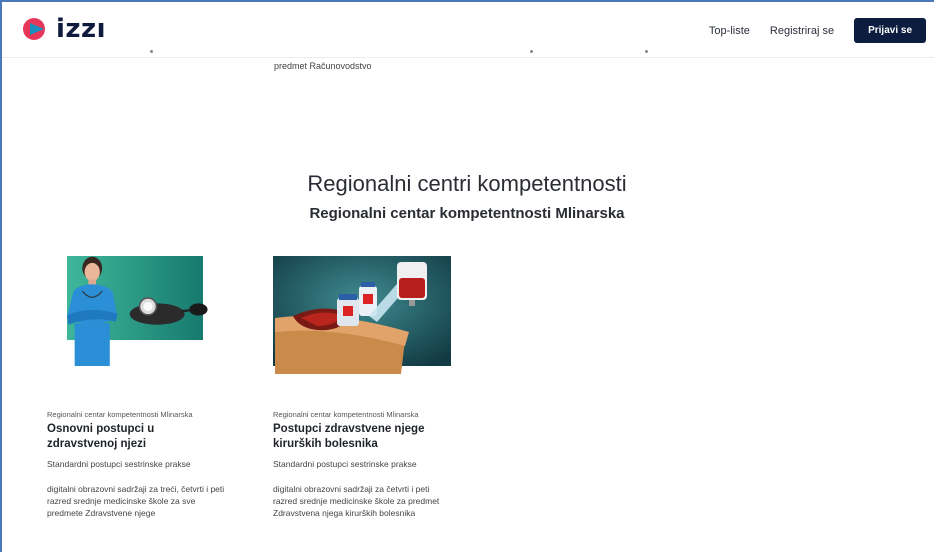 The width and height of the screenshot is (934, 552). I want to click on logo-mark-icon, so click(34, 29).